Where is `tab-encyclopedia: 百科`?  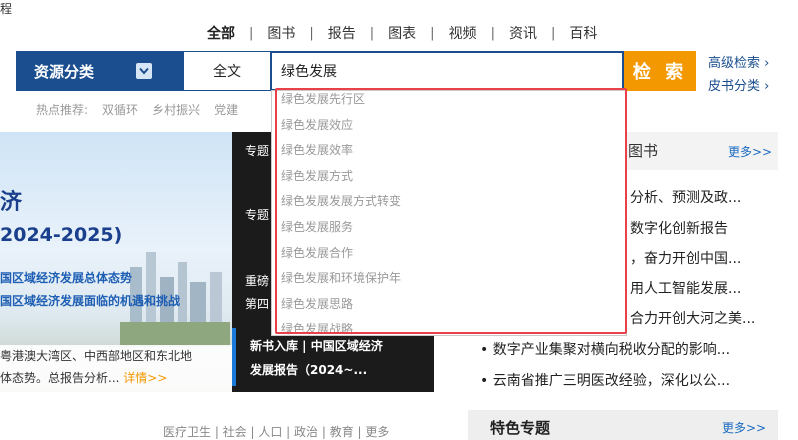 tab-encyclopedia: 百科 is located at coordinates (583, 33).